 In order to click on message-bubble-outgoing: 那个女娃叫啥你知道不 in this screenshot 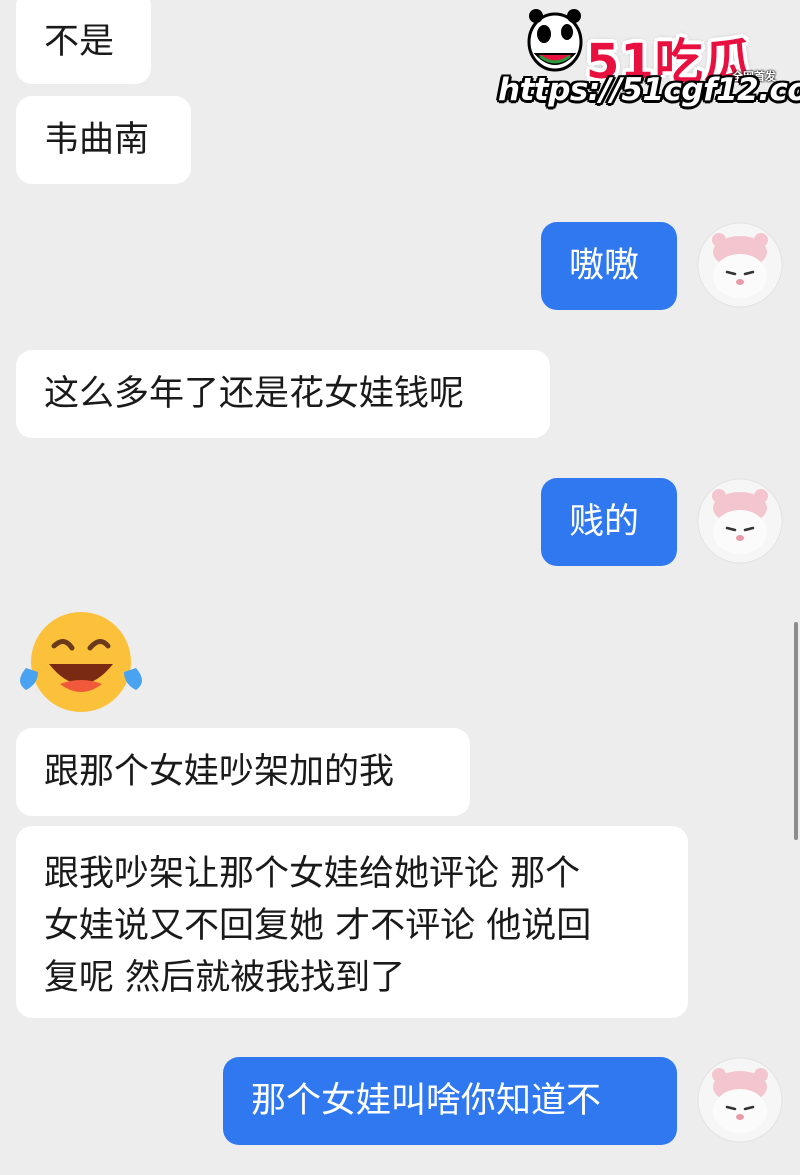, I will do `click(450, 1101)`.